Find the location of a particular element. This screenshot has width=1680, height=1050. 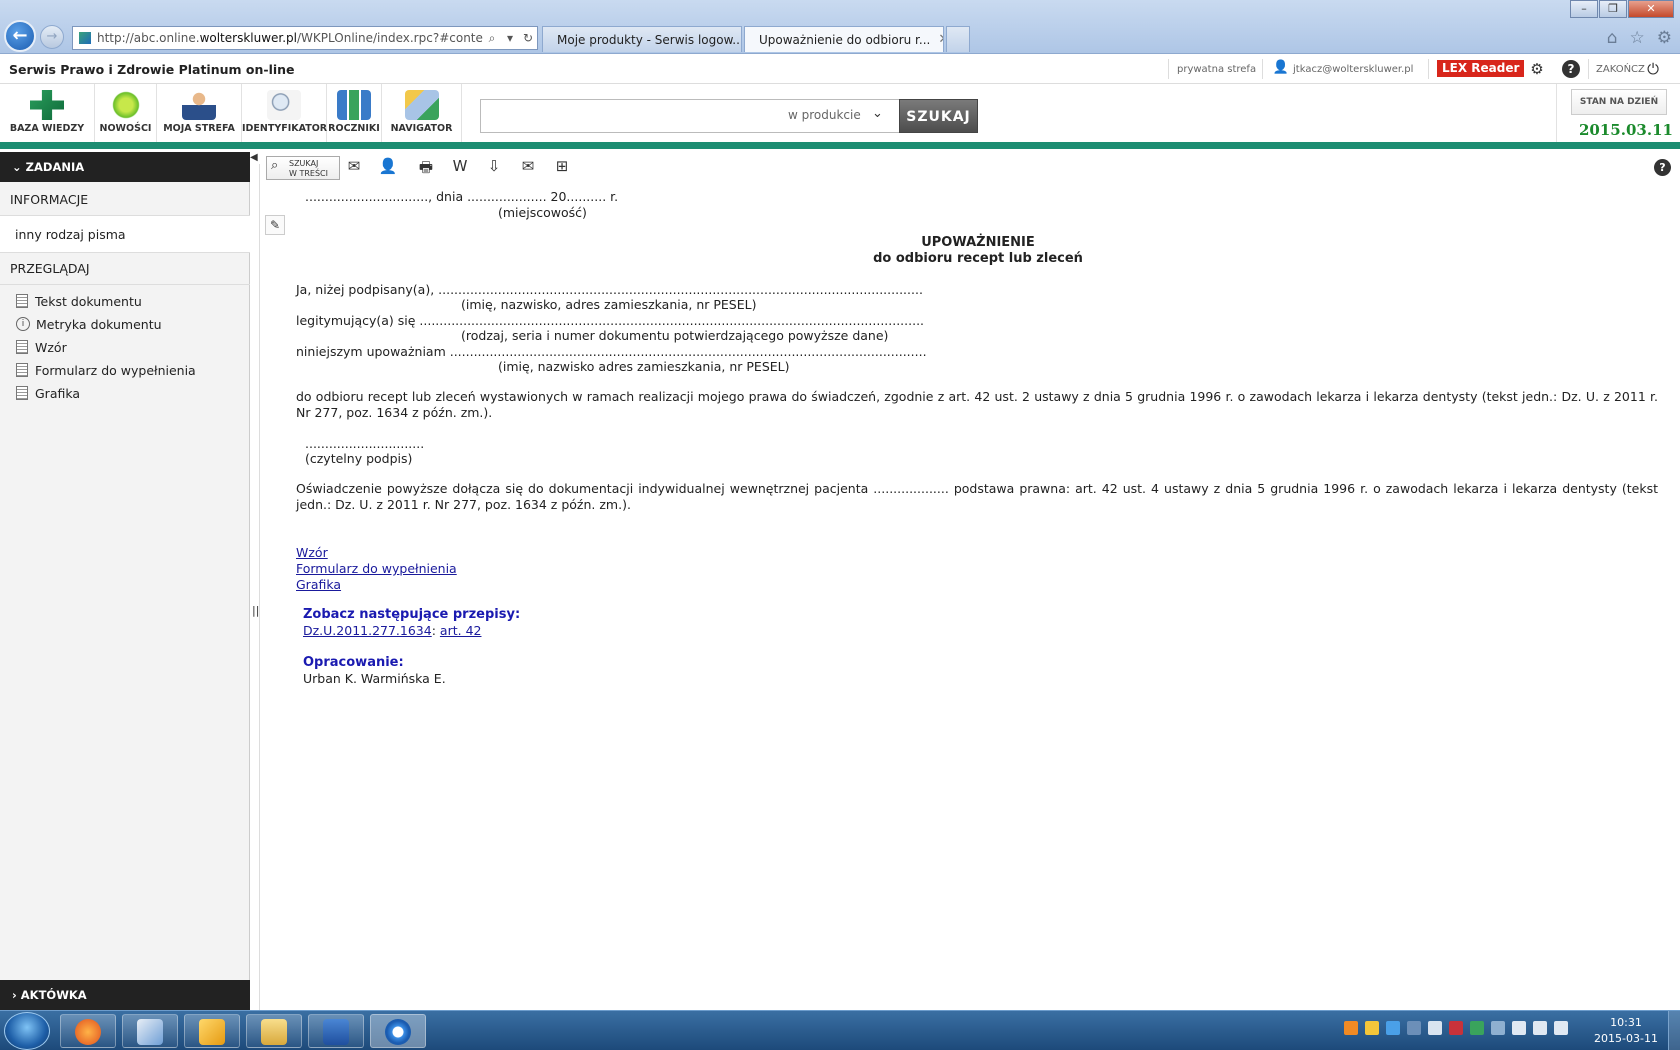

panel-splitter is located at coordinates (255, 587).